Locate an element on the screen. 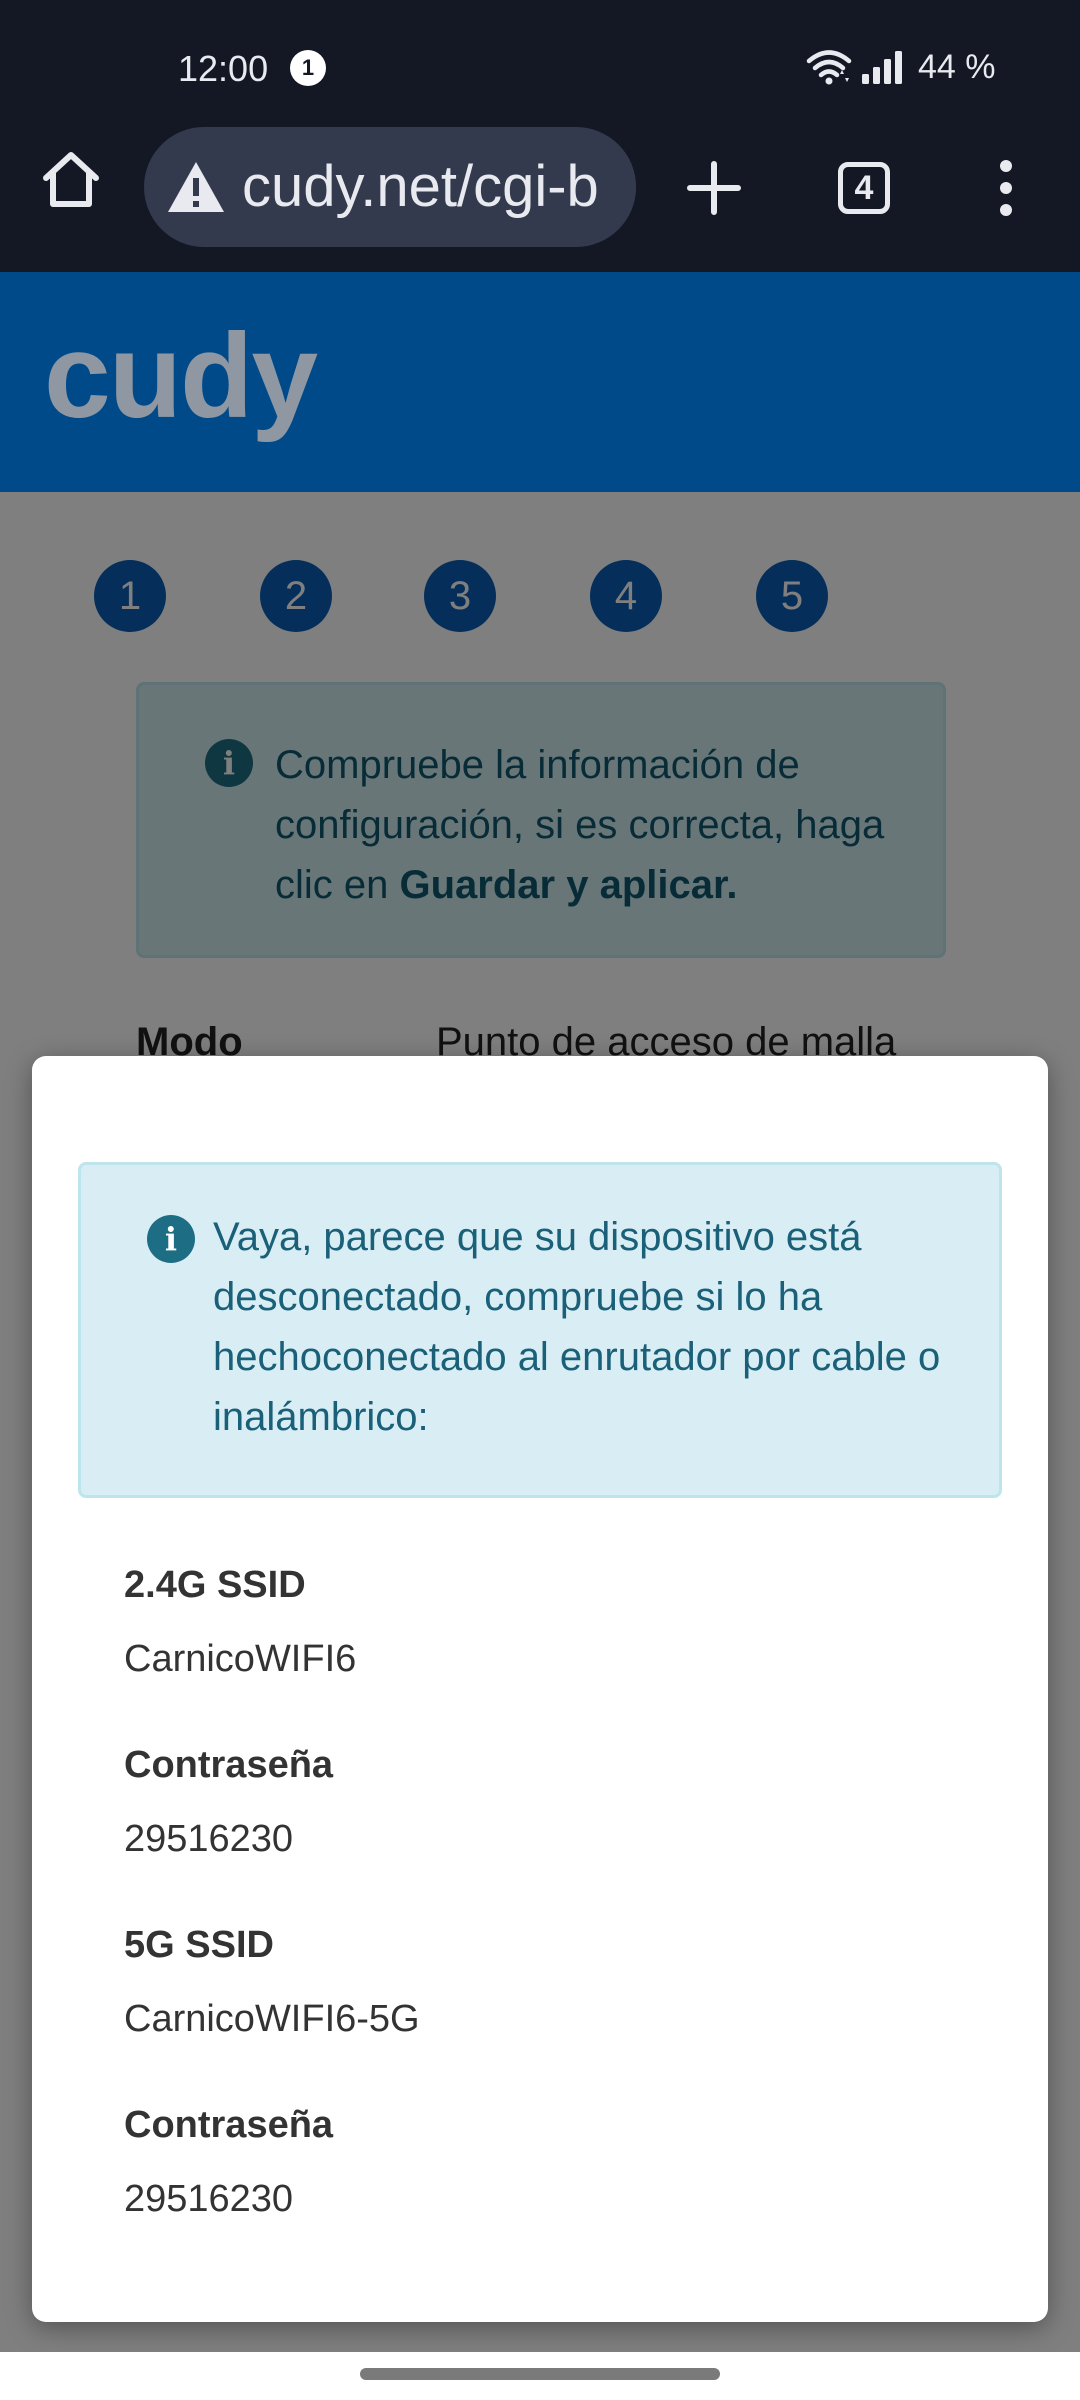  password-5g-value: 29516230 is located at coordinates (209, 2199).